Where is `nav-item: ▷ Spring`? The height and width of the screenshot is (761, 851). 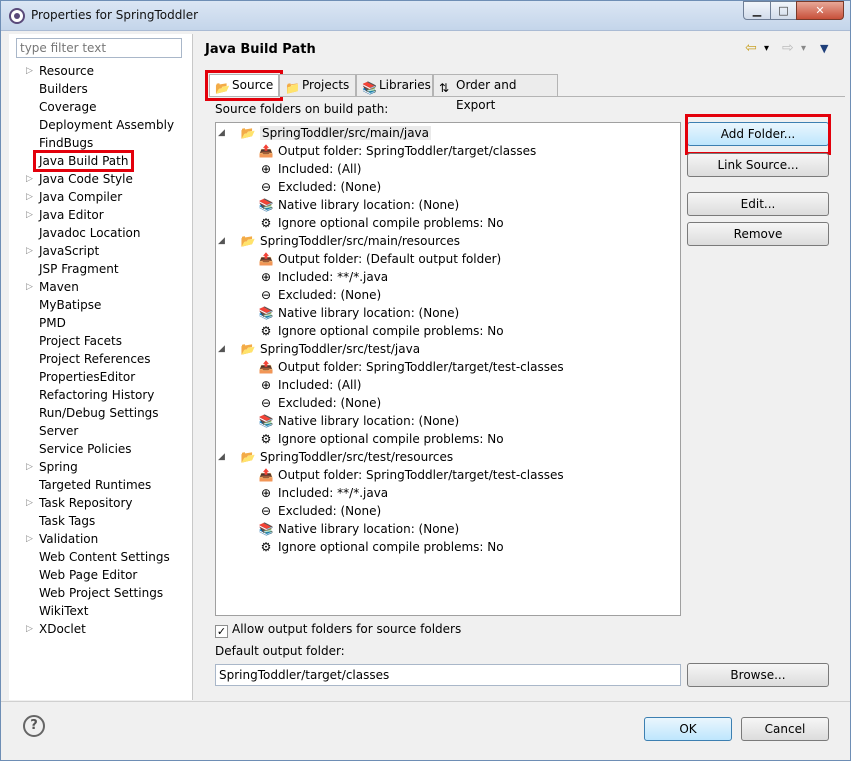
nav-item: ▷ Spring is located at coordinates (101, 467).